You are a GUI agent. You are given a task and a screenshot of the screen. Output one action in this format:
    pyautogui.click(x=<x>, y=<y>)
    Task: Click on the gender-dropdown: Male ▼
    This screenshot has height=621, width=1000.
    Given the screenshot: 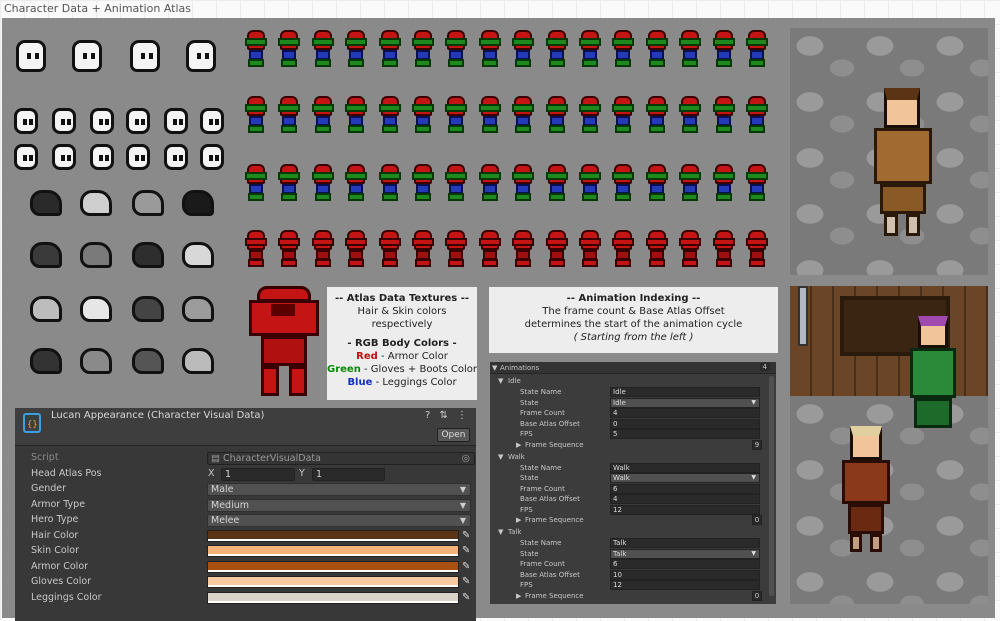 What is the action you would take?
    pyautogui.click(x=339, y=489)
    